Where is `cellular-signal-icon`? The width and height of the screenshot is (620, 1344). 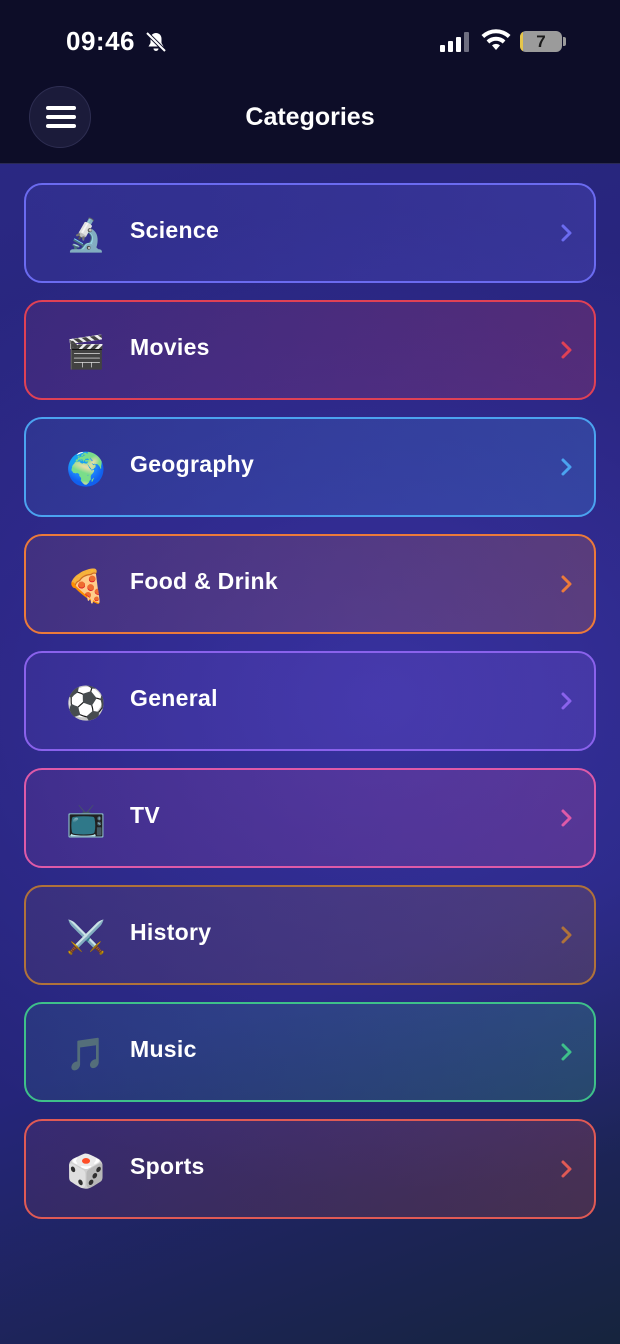 cellular-signal-icon is located at coordinates (454, 42).